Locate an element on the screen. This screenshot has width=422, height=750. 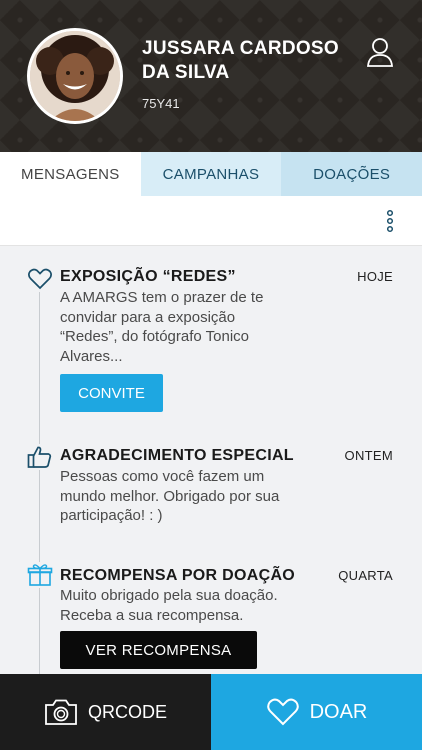
ver-recompensa-button: VER RECOMPENSA is located at coordinates (158, 650).